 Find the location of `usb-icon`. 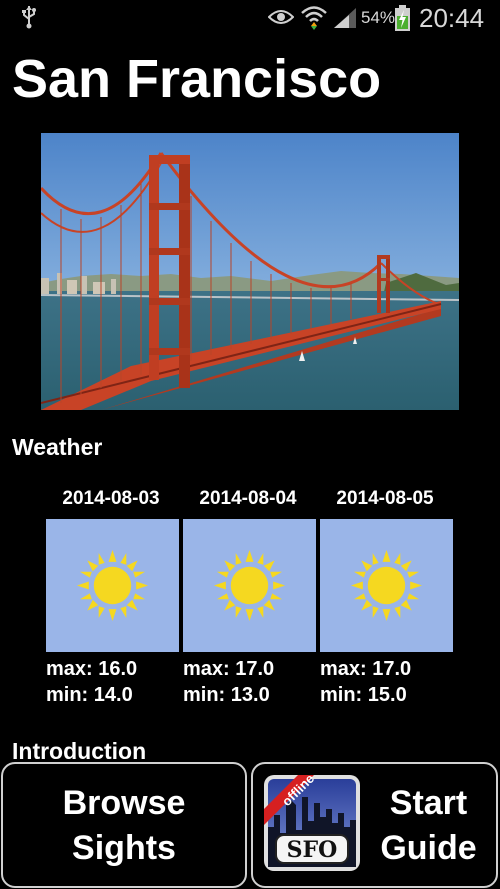

usb-icon is located at coordinates (29, 17).